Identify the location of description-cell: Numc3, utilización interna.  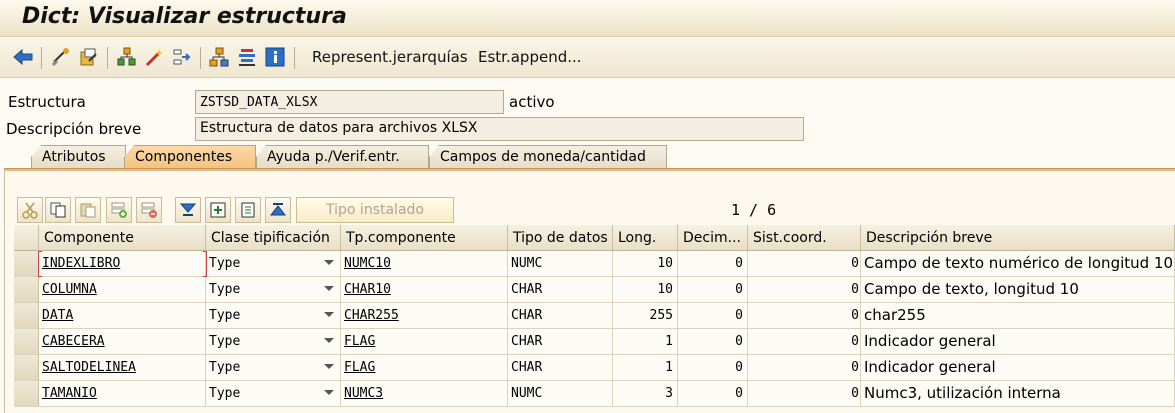
(1018, 394).